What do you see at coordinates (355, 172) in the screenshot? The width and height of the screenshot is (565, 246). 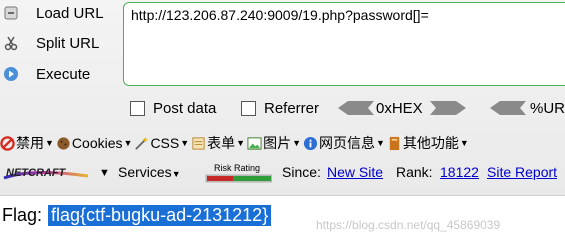 I see `since-link: New Site` at bounding box center [355, 172].